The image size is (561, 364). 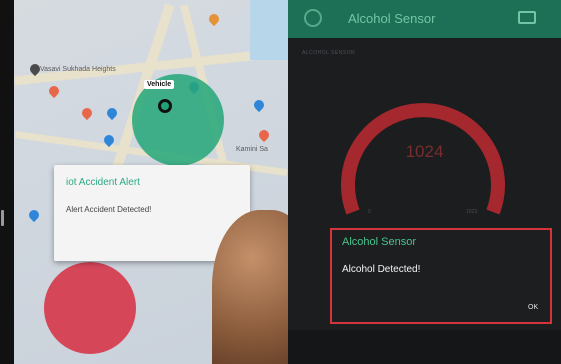 What do you see at coordinates (527, 17) in the screenshot?
I see `display-icon` at bounding box center [527, 17].